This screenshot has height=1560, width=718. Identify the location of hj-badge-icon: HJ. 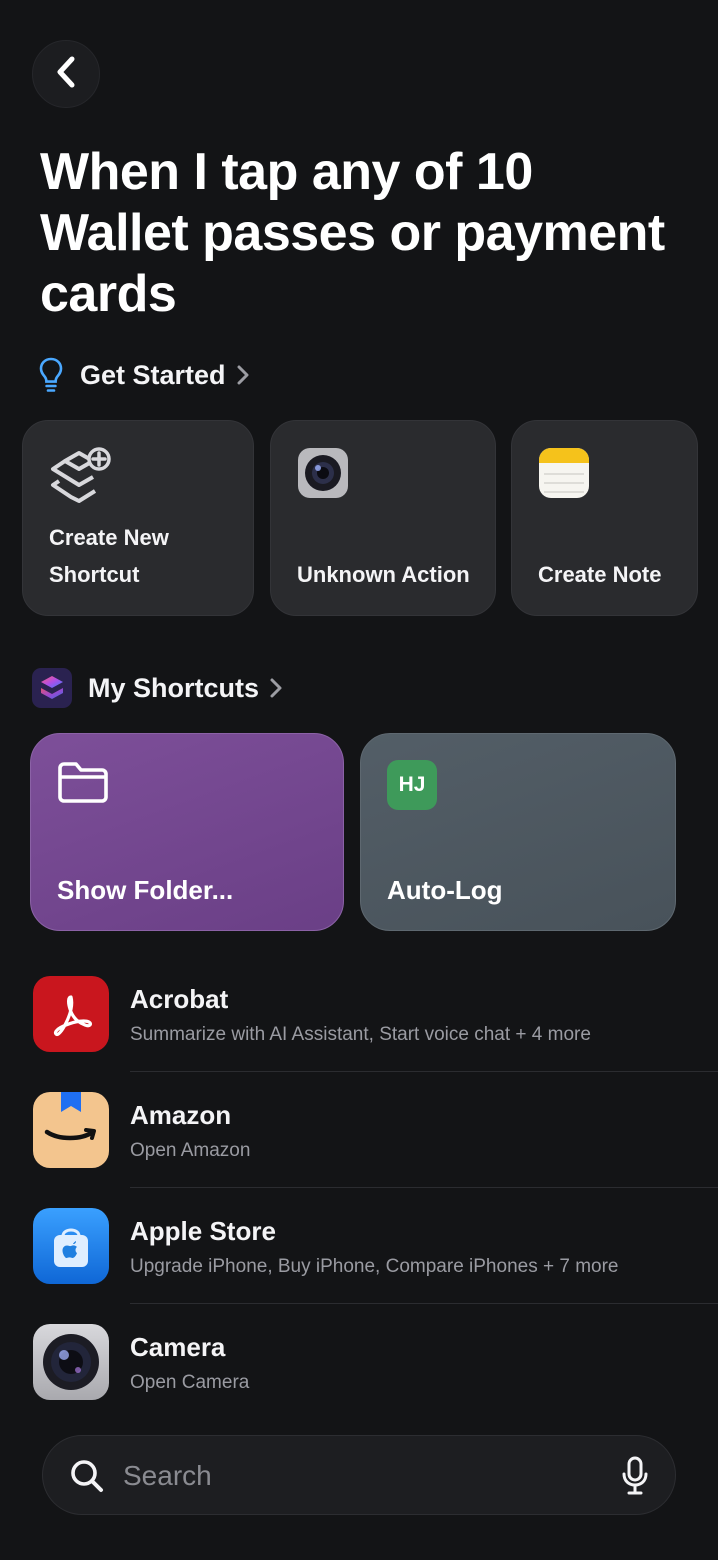
(412, 785).